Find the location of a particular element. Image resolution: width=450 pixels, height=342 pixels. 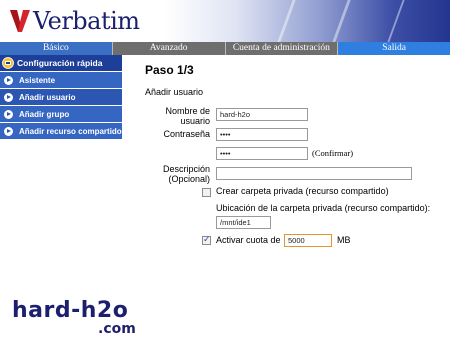

sidebar-item-label: Asistente is located at coordinates (37, 80).